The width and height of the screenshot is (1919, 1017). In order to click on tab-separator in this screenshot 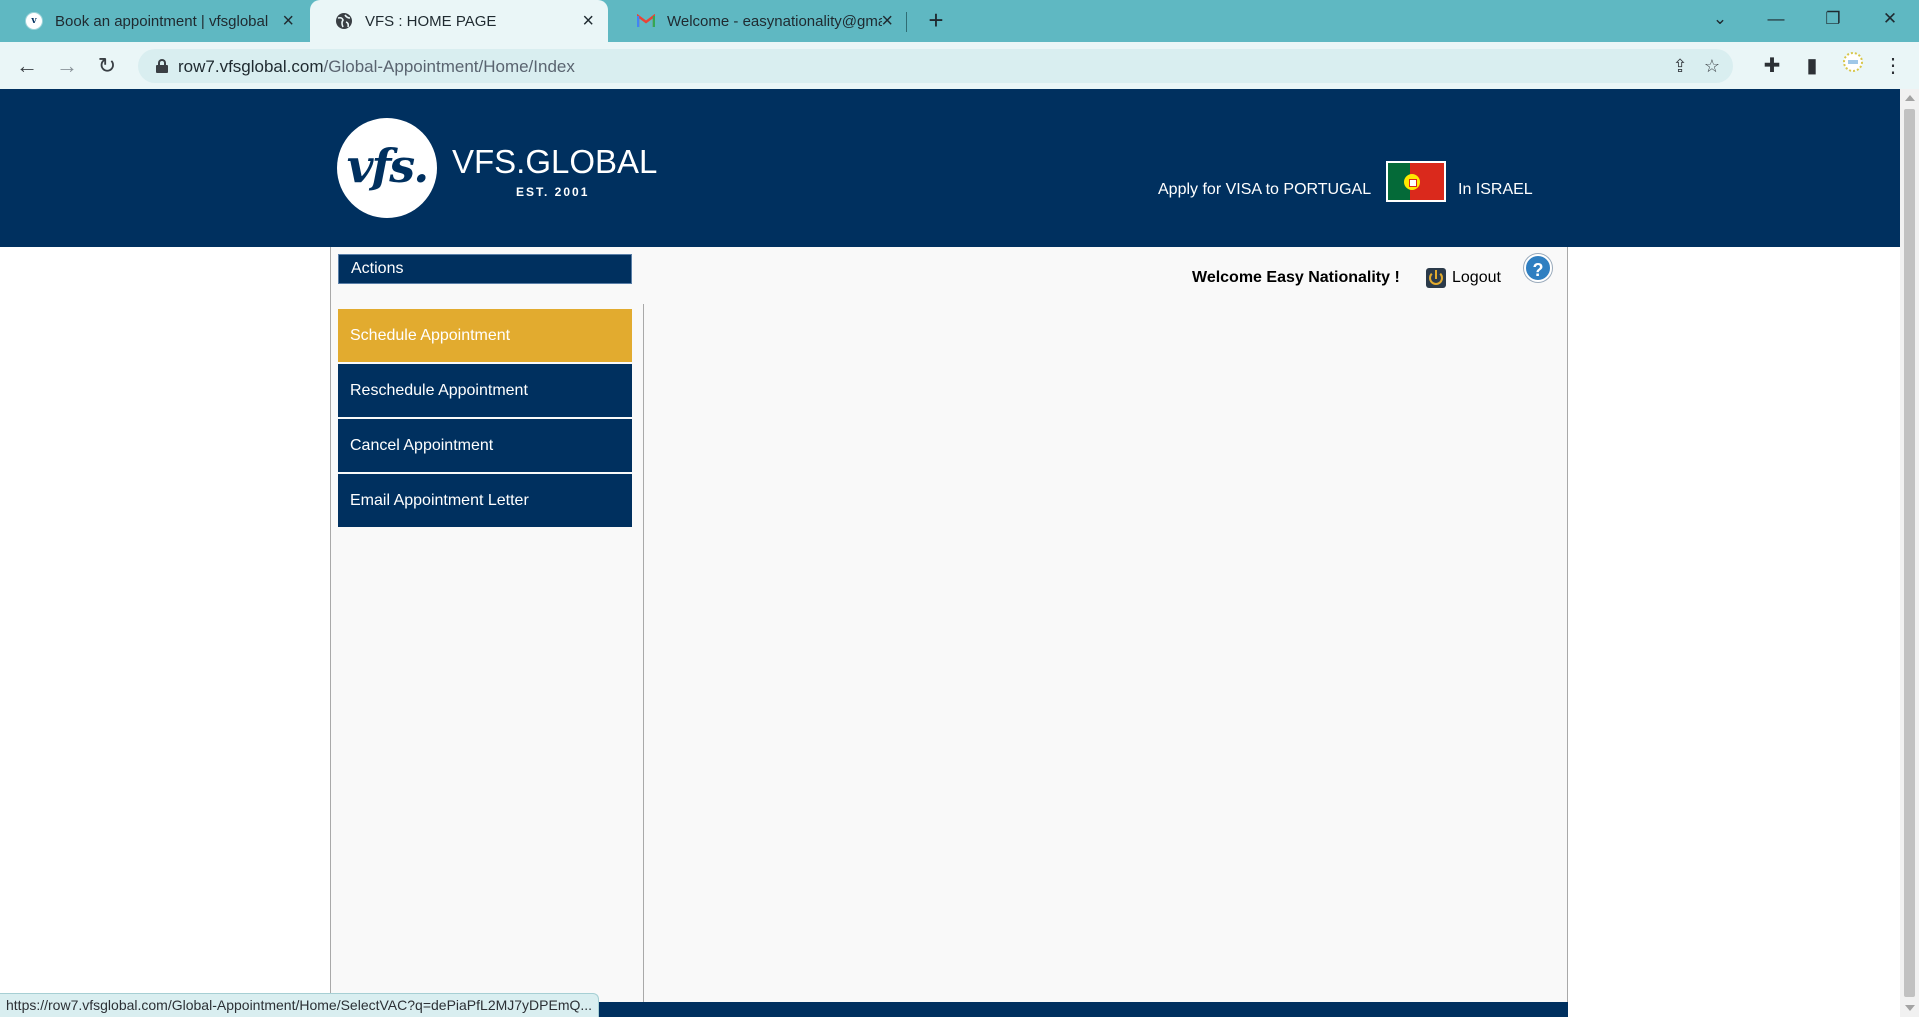, I will do `click(906, 22)`.